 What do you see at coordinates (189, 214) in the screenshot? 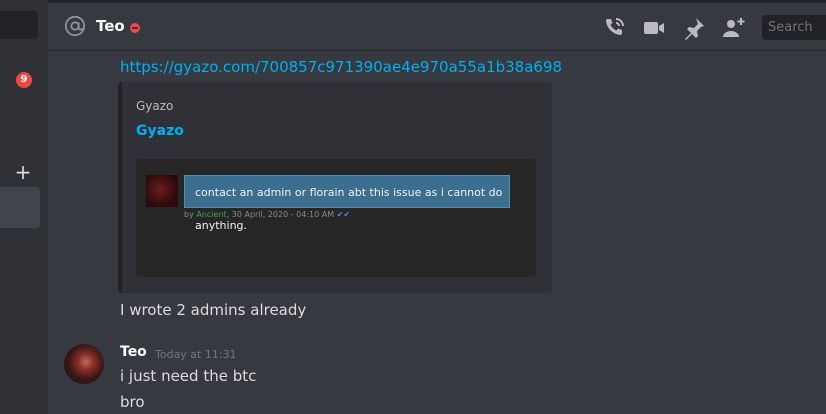
I see `screenshot-by-prefix: by` at bounding box center [189, 214].